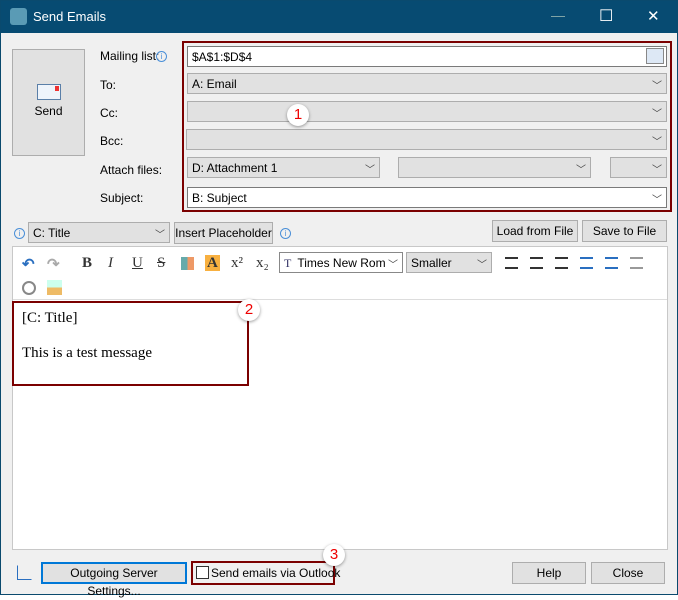  What do you see at coordinates (137, 263) in the screenshot?
I see `underline-button: U` at bounding box center [137, 263].